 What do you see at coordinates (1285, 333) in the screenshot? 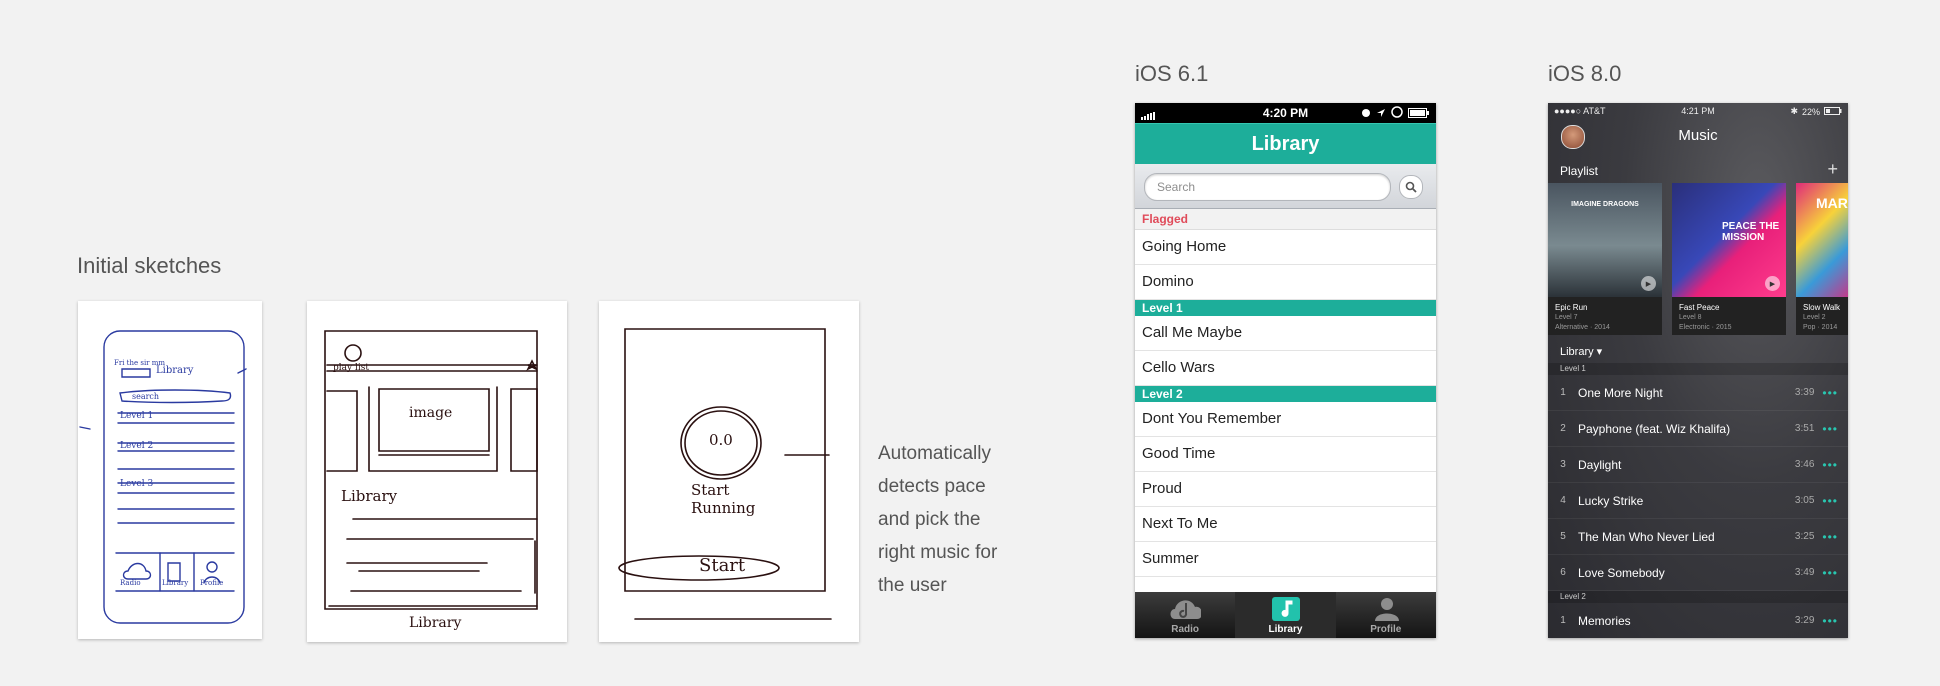
I see `list-item: Call Me Maybe` at bounding box center [1285, 333].